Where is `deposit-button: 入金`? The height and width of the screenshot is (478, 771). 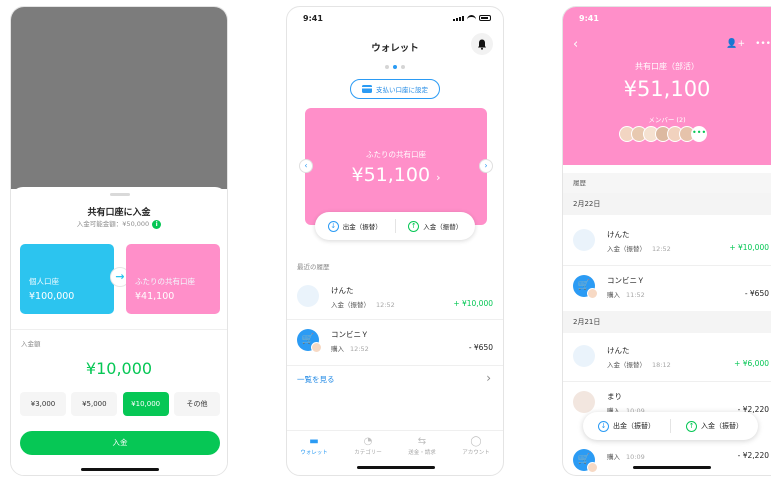 deposit-button: 入金 is located at coordinates (120, 443).